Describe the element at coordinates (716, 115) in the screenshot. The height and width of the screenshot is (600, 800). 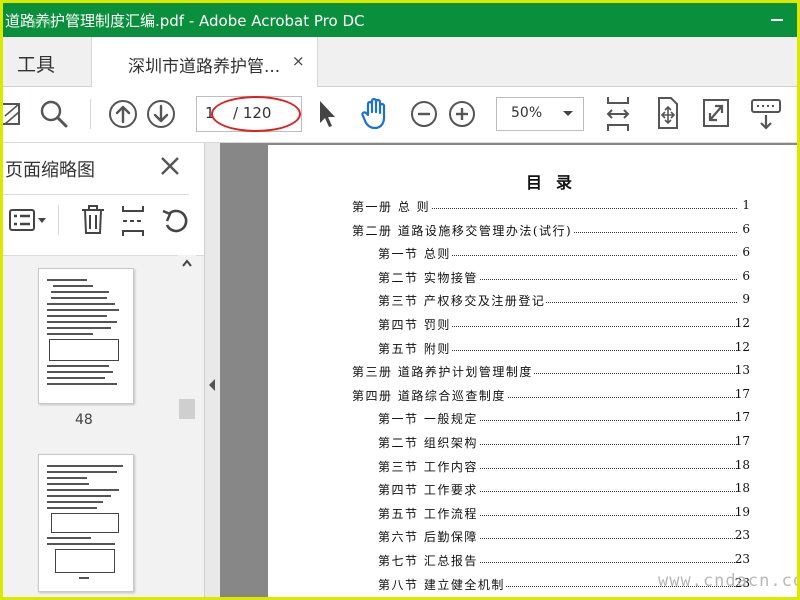
I see `full-screen-icon` at that location.